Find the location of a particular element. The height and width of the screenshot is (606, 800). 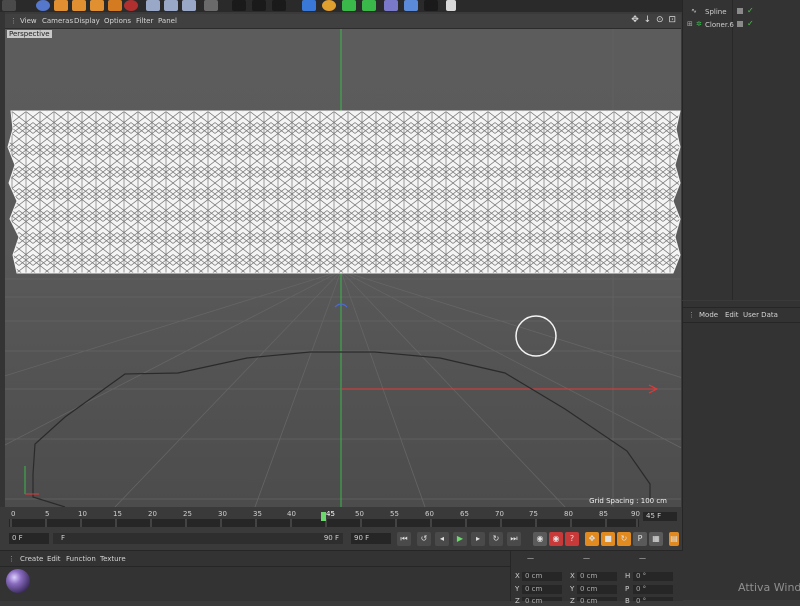

cube-icon is located at coordinates (309, 5).